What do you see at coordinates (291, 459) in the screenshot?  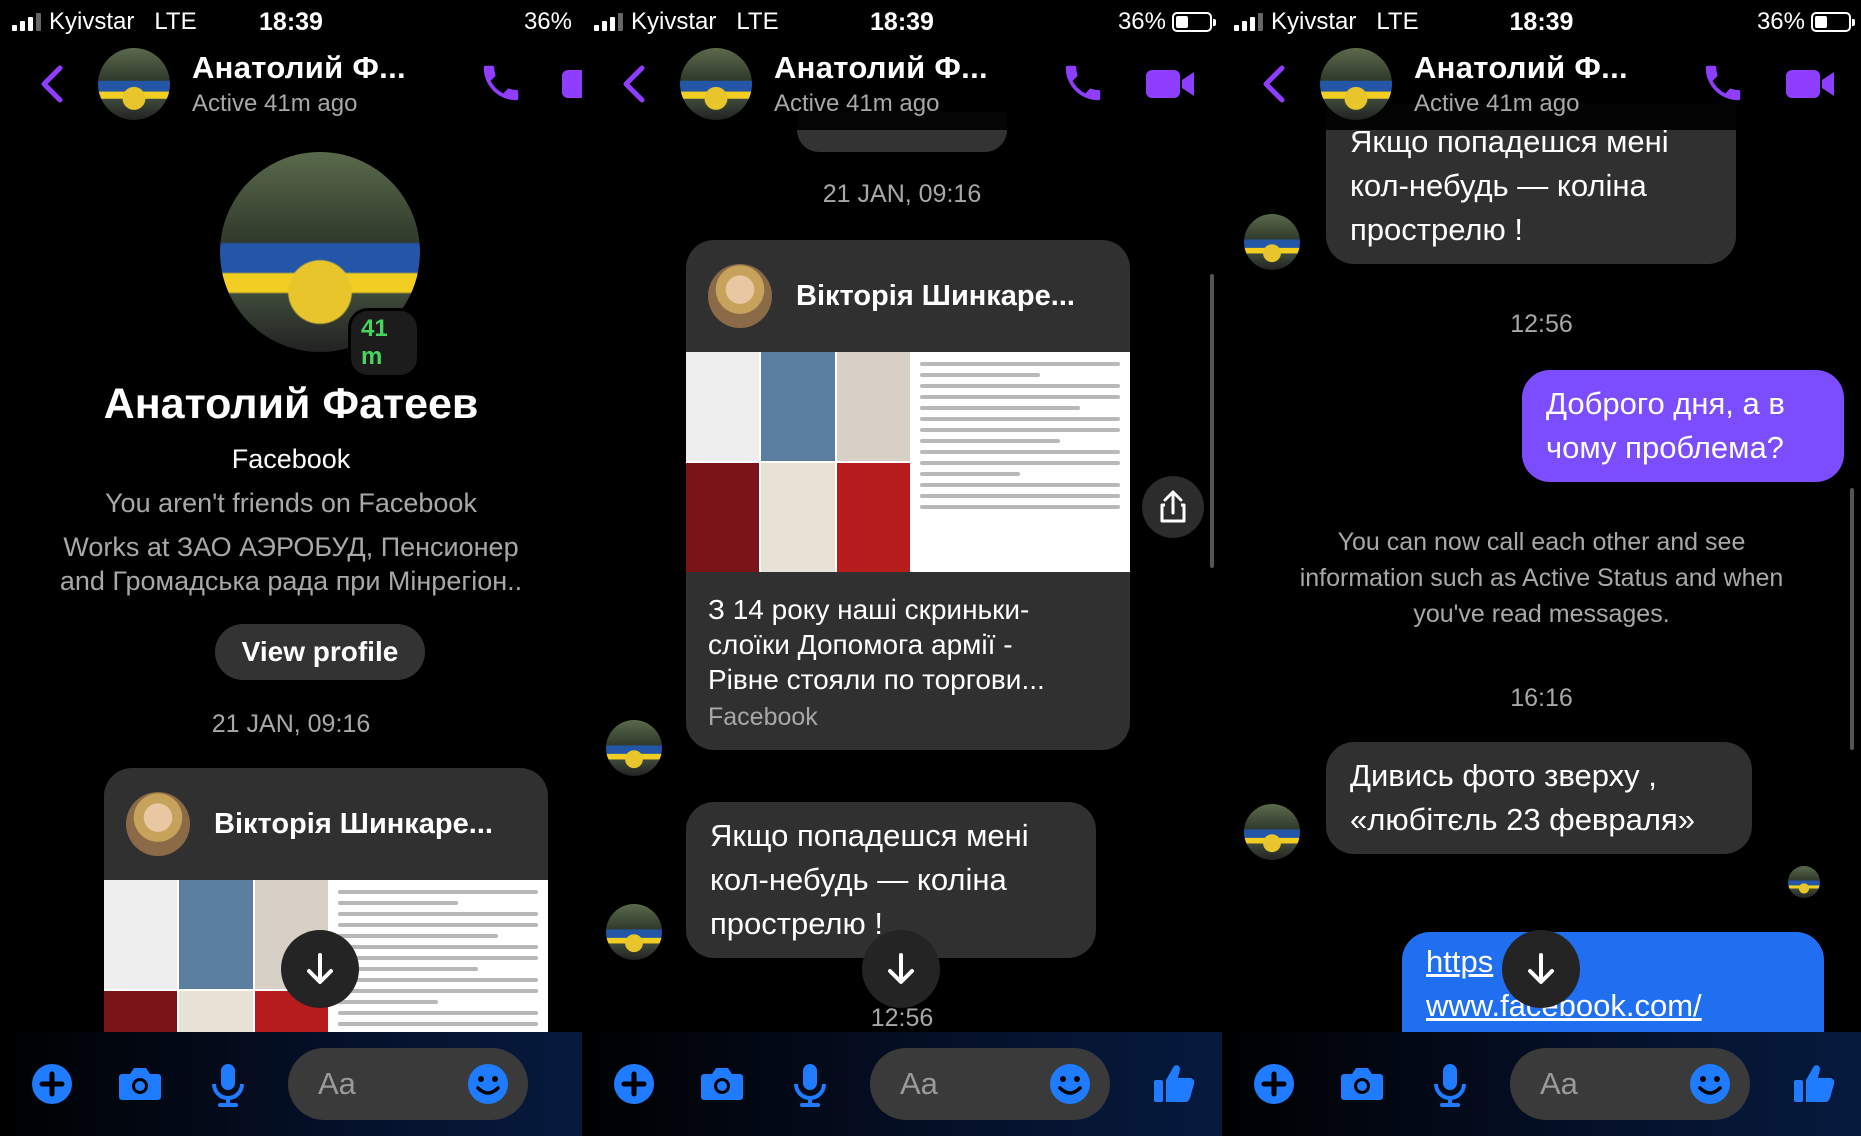 I see `profile-platform: Facebook` at bounding box center [291, 459].